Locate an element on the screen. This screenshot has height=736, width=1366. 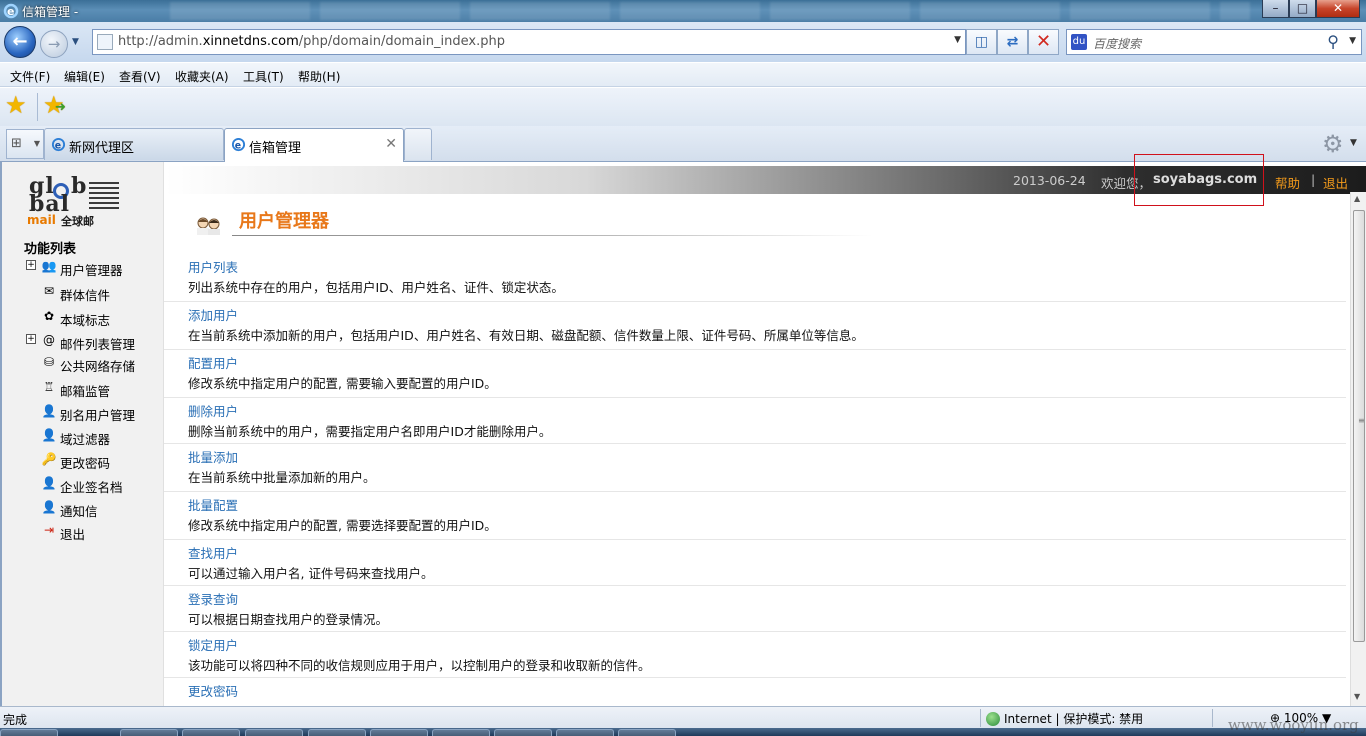
compatibility-view-icon: ◫ is located at coordinates (981, 42).